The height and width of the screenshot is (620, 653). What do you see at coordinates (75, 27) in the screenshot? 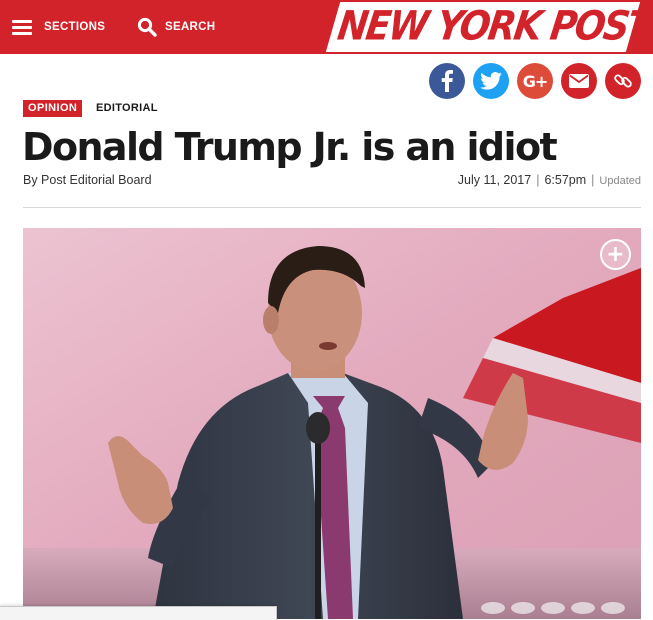
I see `sections-label: SECTIONS` at bounding box center [75, 27].